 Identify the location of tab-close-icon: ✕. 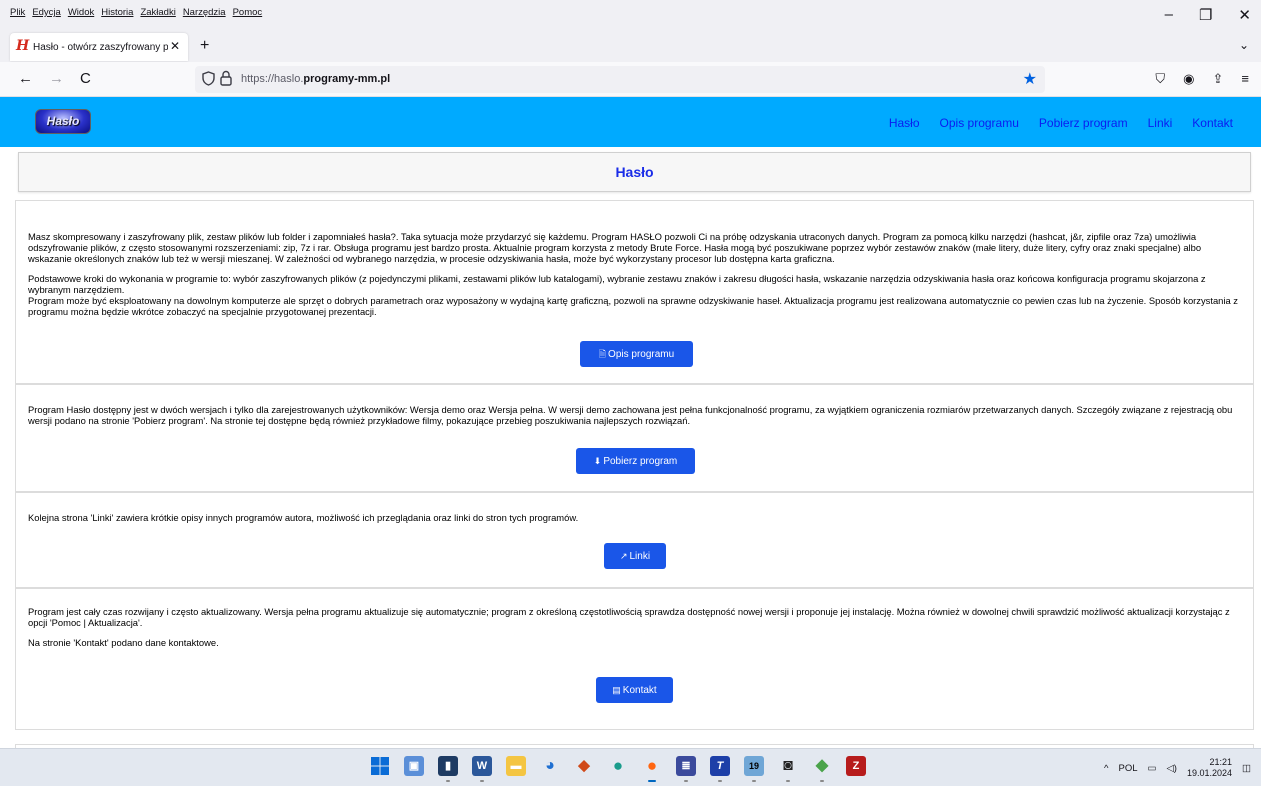
(175, 46).